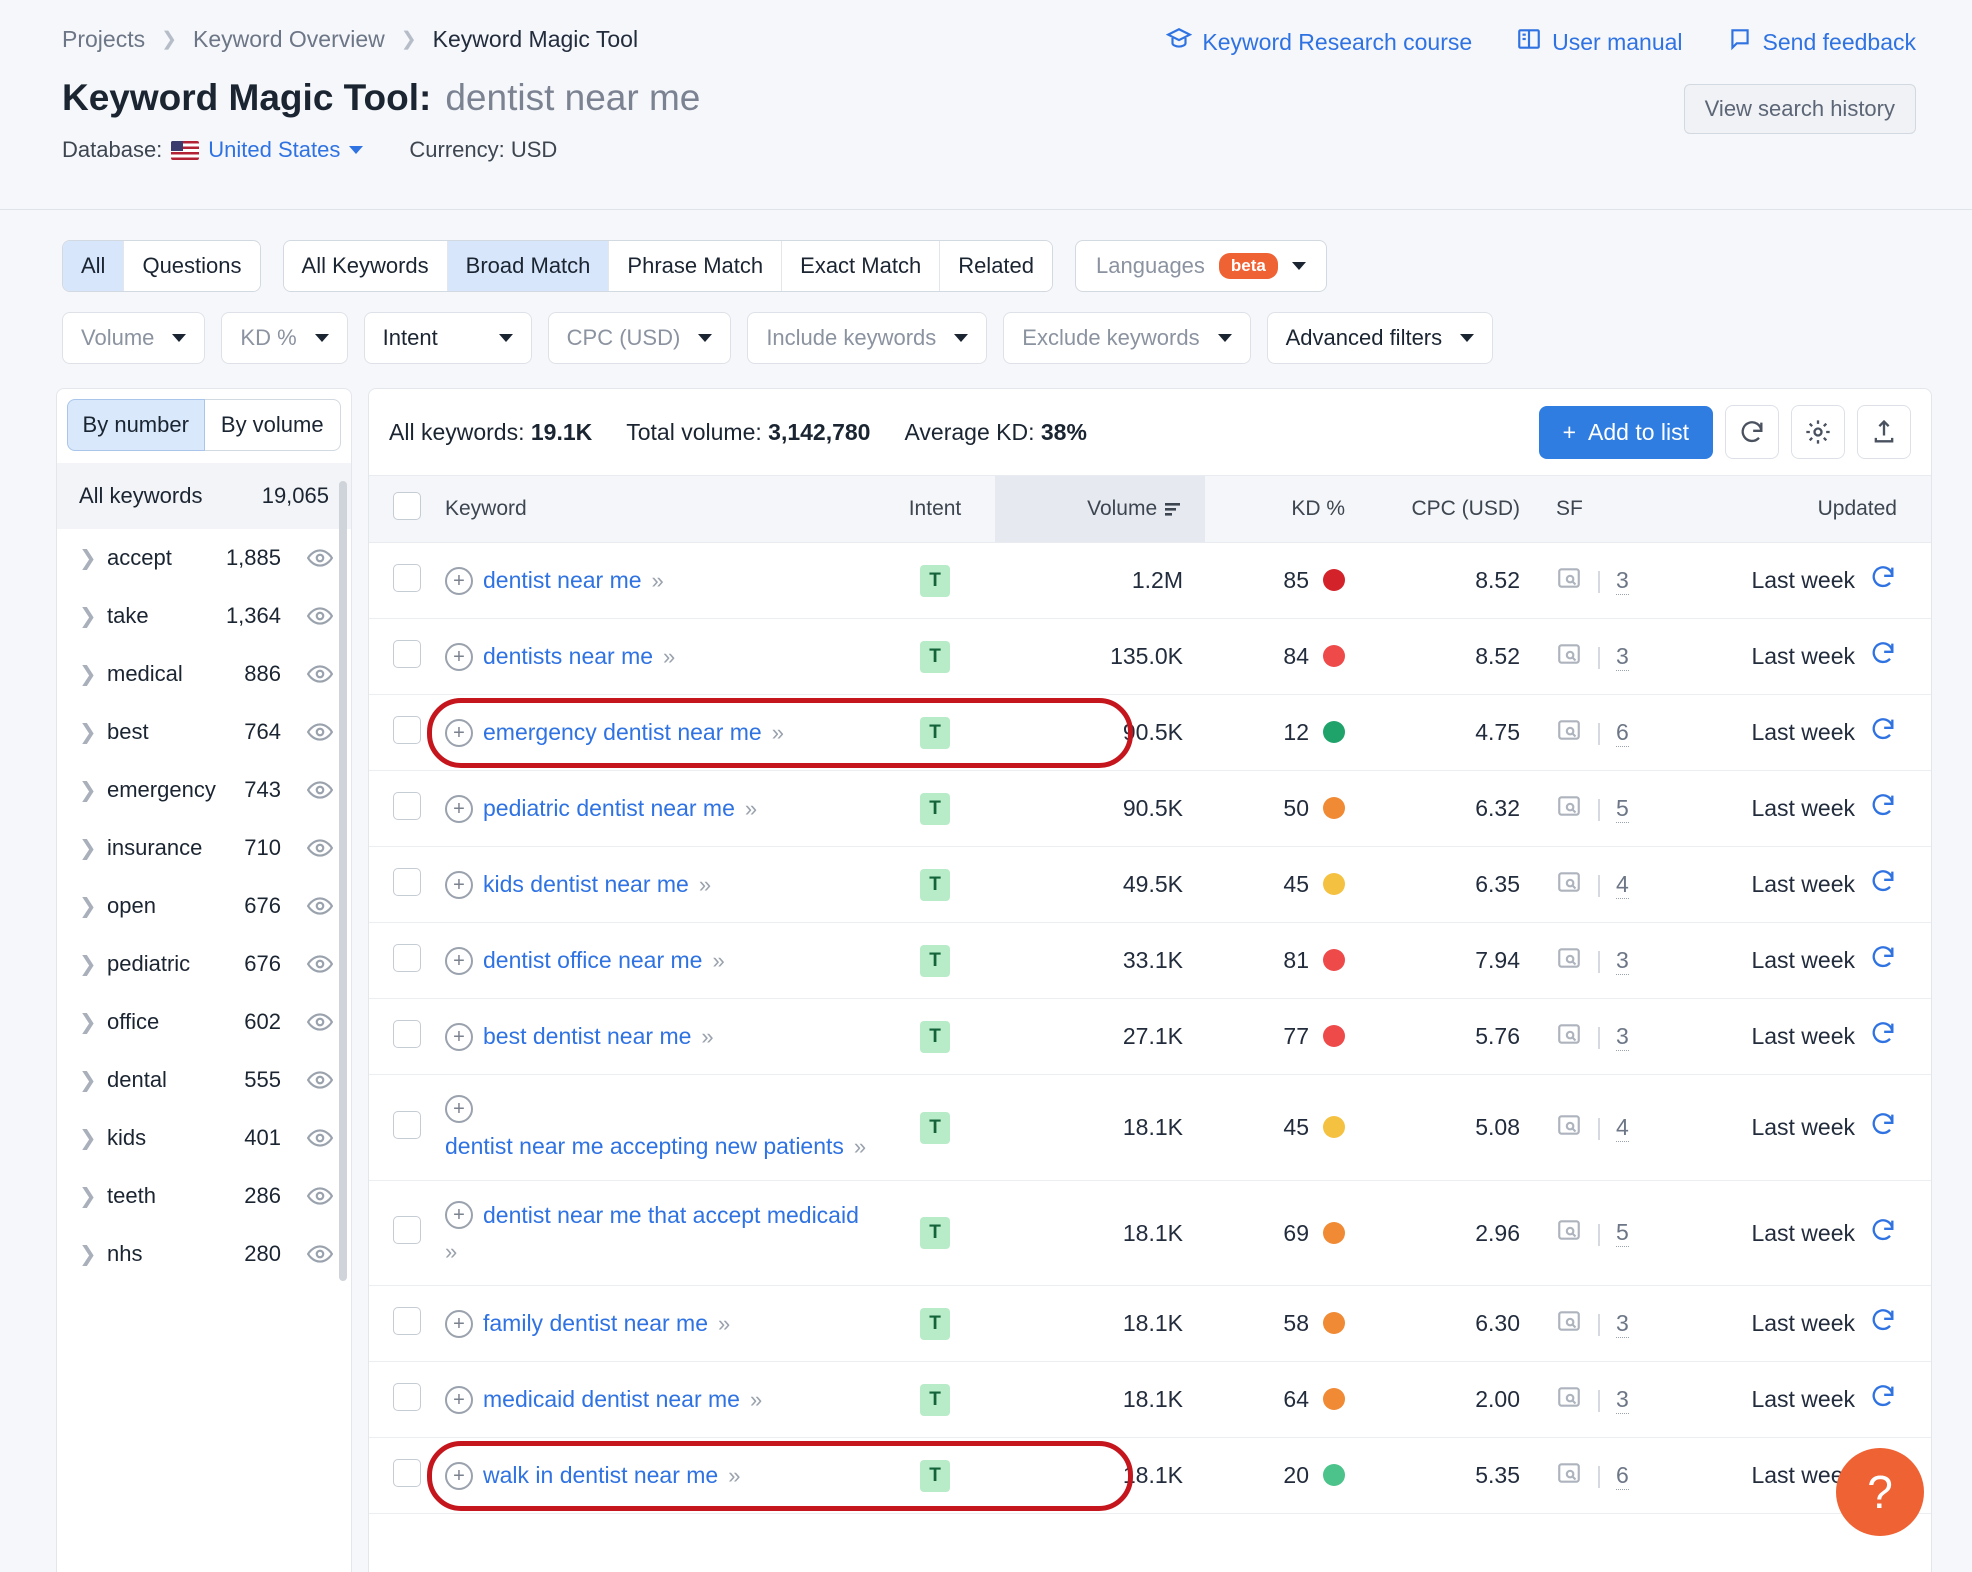 This screenshot has height=1572, width=1972. Describe the element at coordinates (204, 1022) in the screenshot. I see `sidebar-item-office: ❯ office 602` at that location.